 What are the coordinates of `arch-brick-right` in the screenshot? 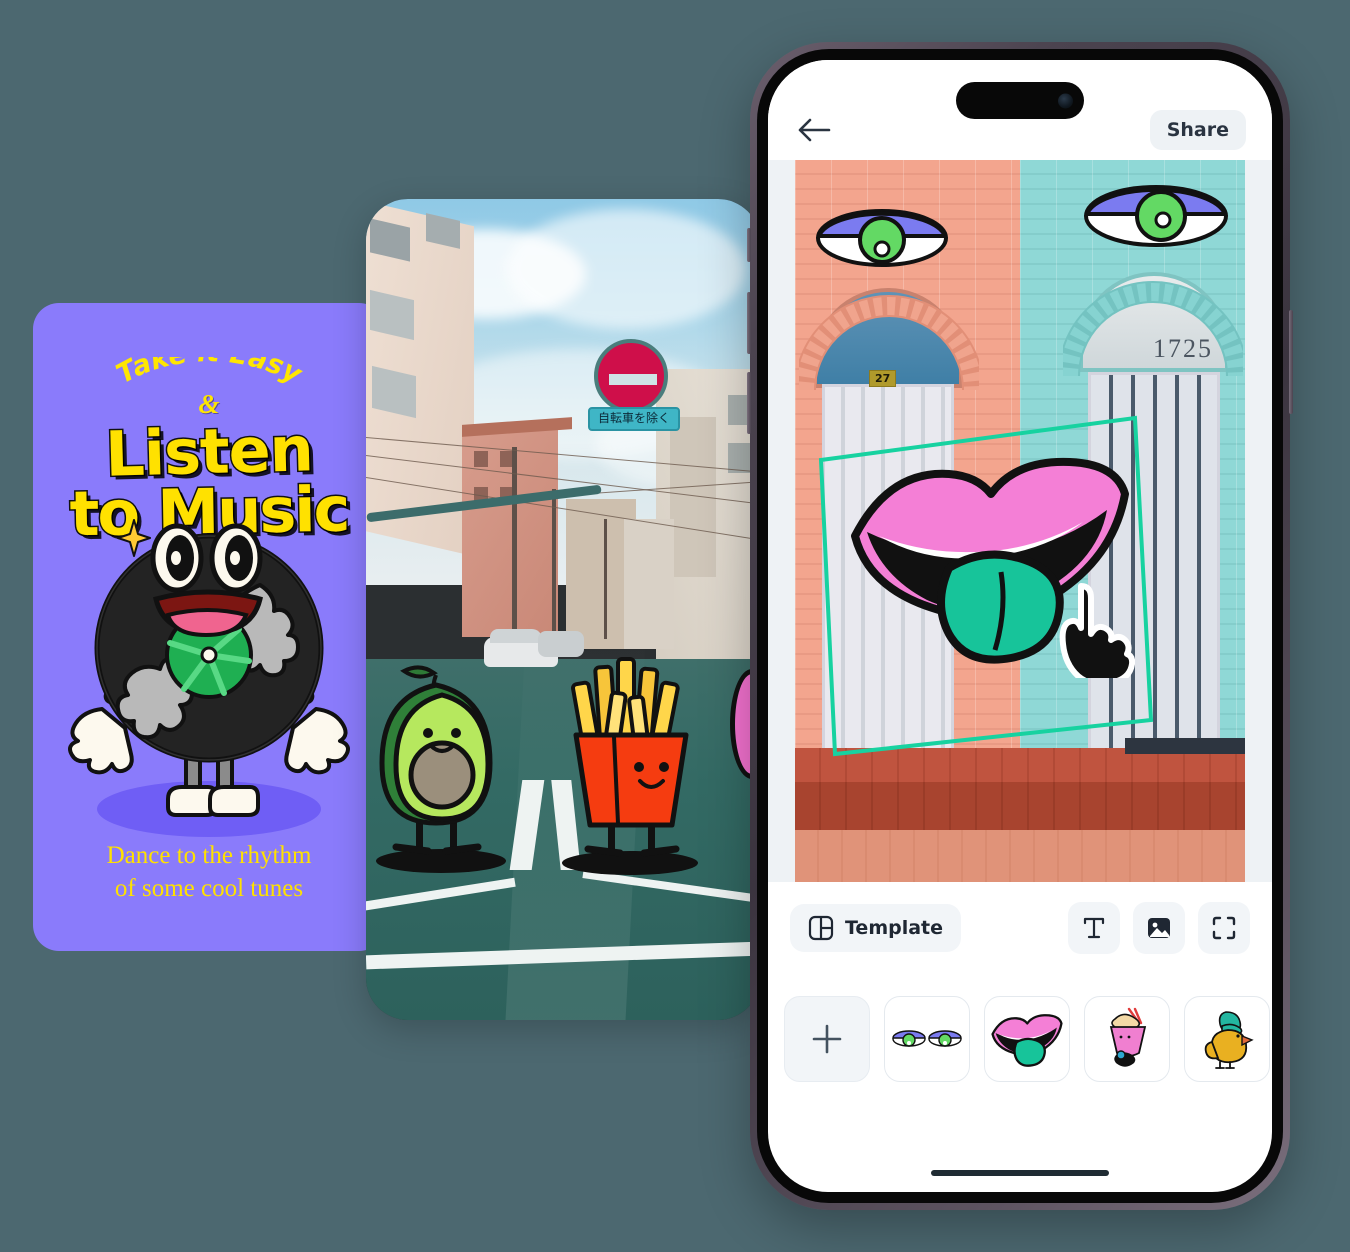 It's located at (1153, 328).